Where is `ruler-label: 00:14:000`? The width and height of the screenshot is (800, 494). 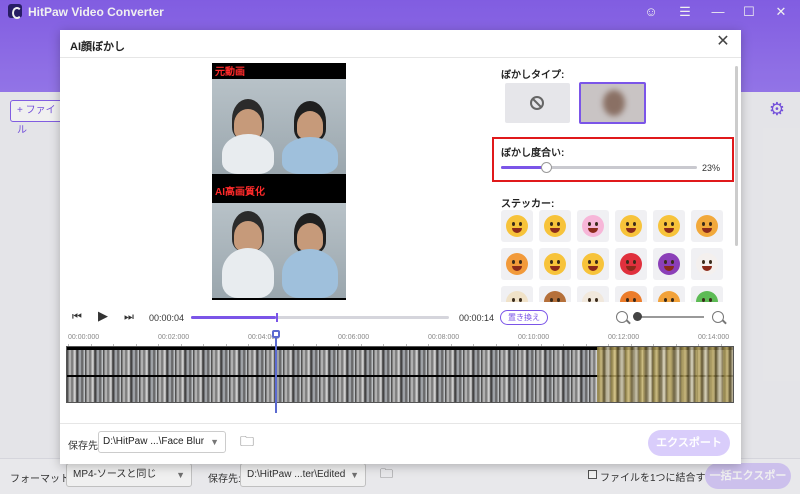
ruler-label: 00:14:000 is located at coordinates (714, 337).